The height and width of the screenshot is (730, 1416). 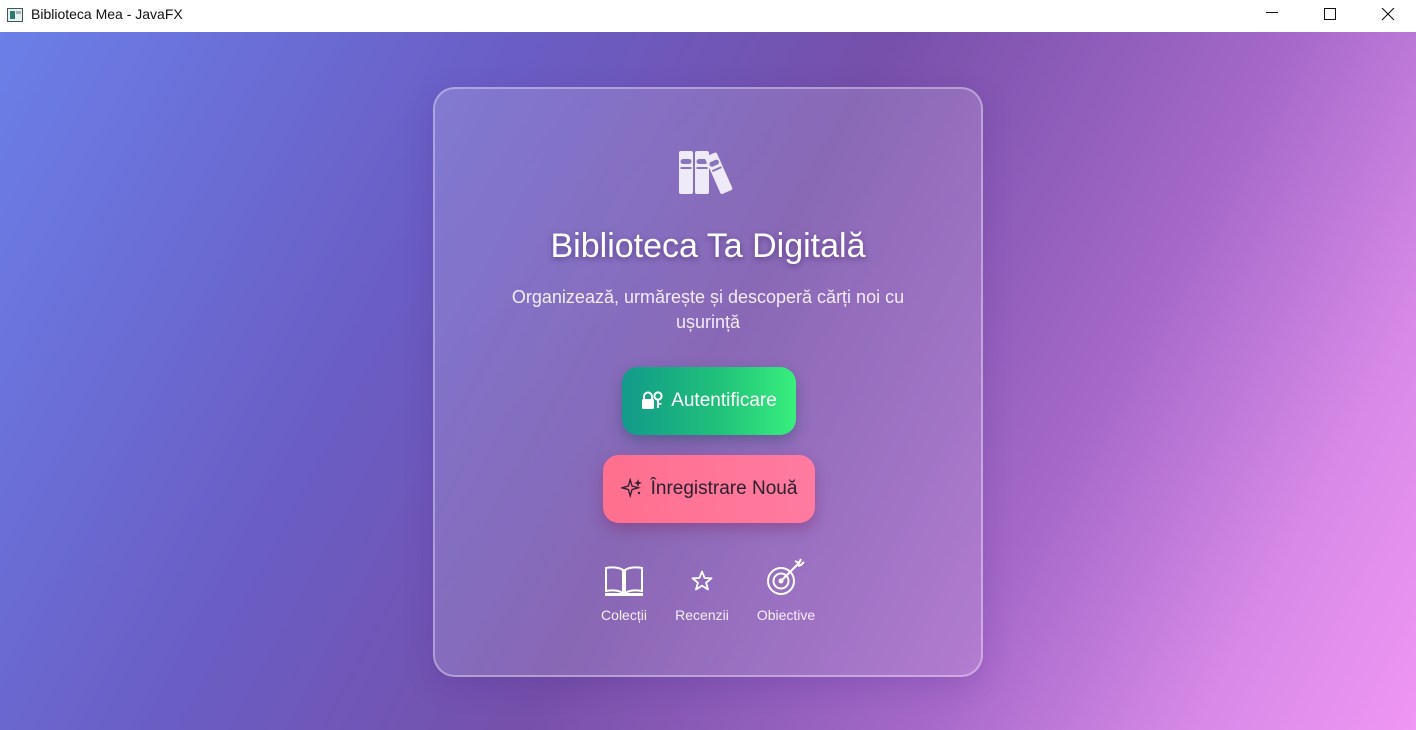 I want to click on register-button: Înregistrare Nouă, so click(x=709, y=489).